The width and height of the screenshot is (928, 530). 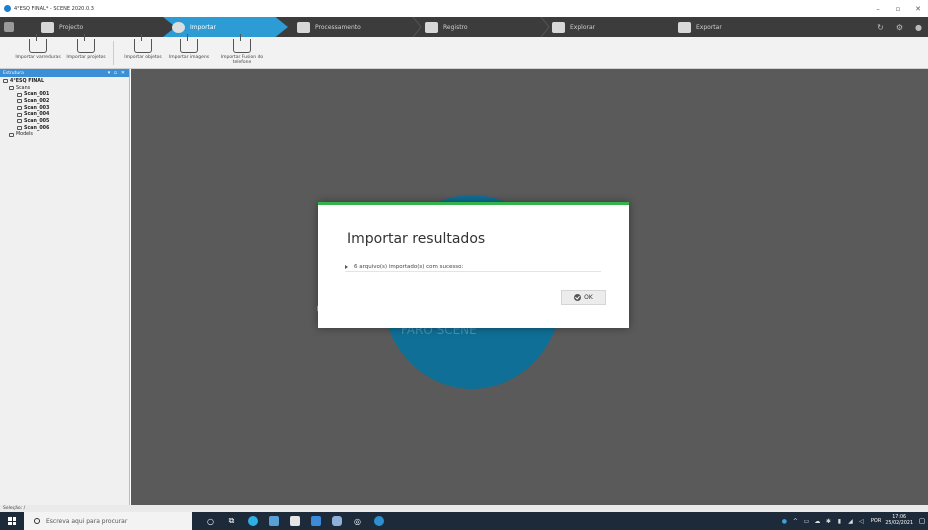 I want to click on tree-item-scans: Scans, so click(x=64, y=88).